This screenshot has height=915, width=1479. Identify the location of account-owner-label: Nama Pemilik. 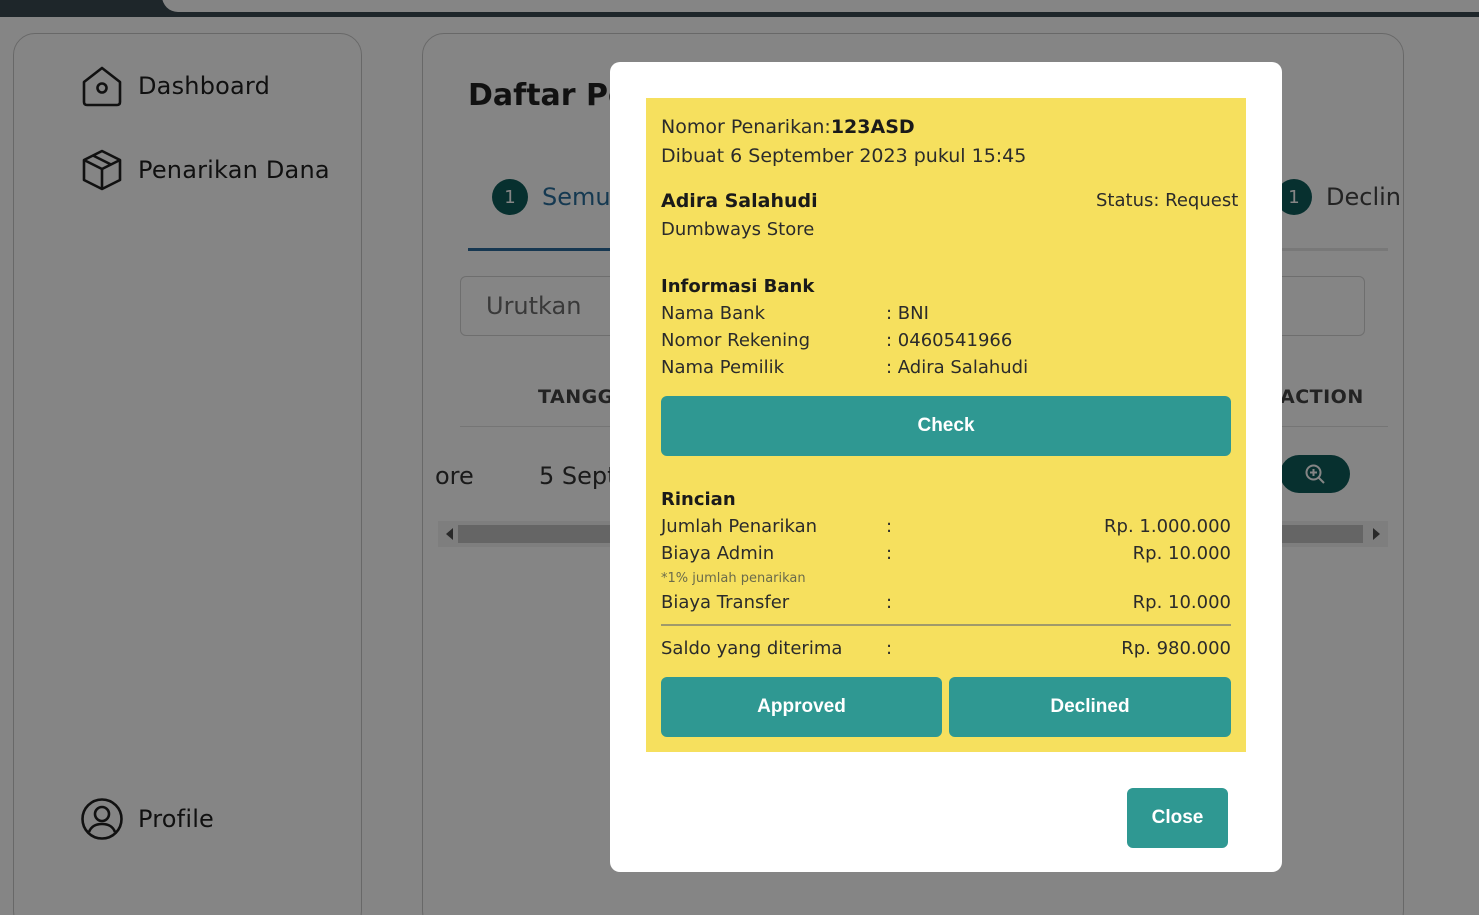
(723, 367).